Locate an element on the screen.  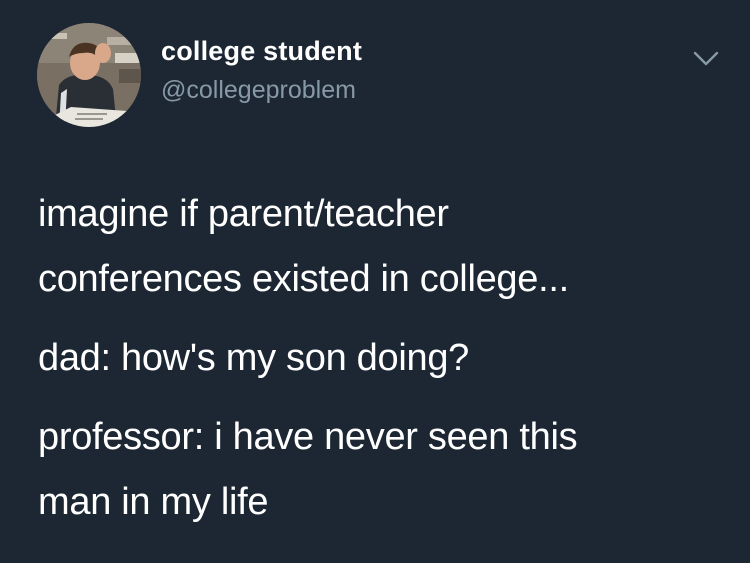
chevron-down-icon is located at coordinates (706, 59).